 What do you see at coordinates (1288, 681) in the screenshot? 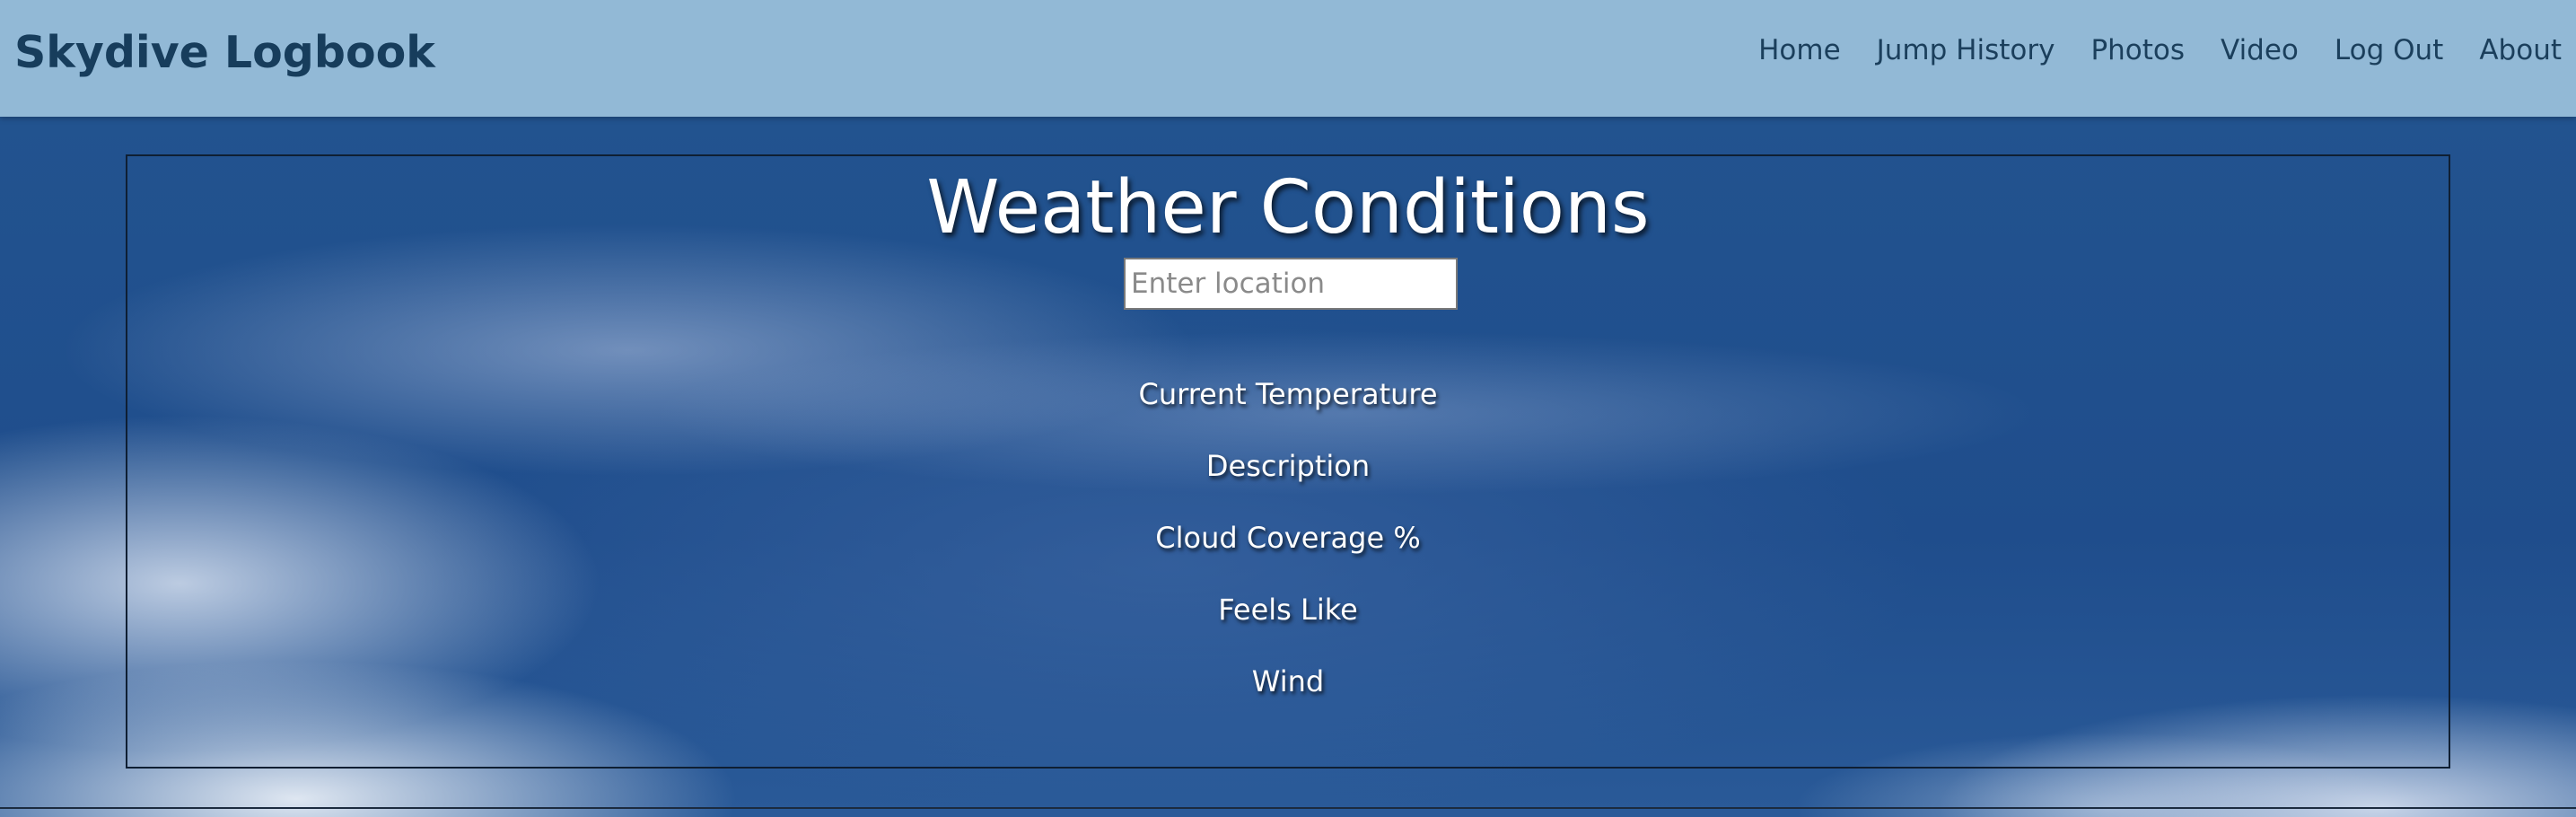
I see `wind-label: Wind` at bounding box center [1288, 681].